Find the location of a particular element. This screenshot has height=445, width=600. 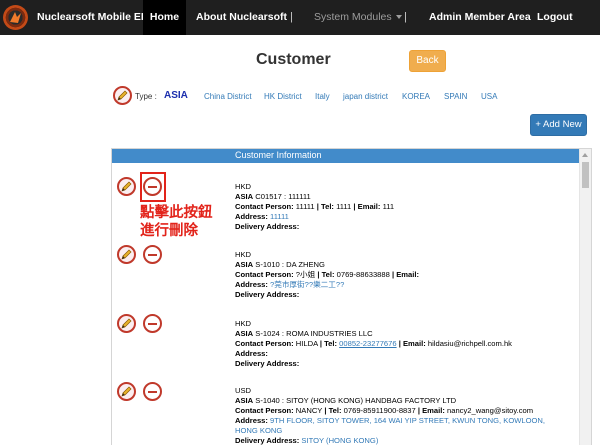

table-header: Customer Information is located at coordinates (345, 156).